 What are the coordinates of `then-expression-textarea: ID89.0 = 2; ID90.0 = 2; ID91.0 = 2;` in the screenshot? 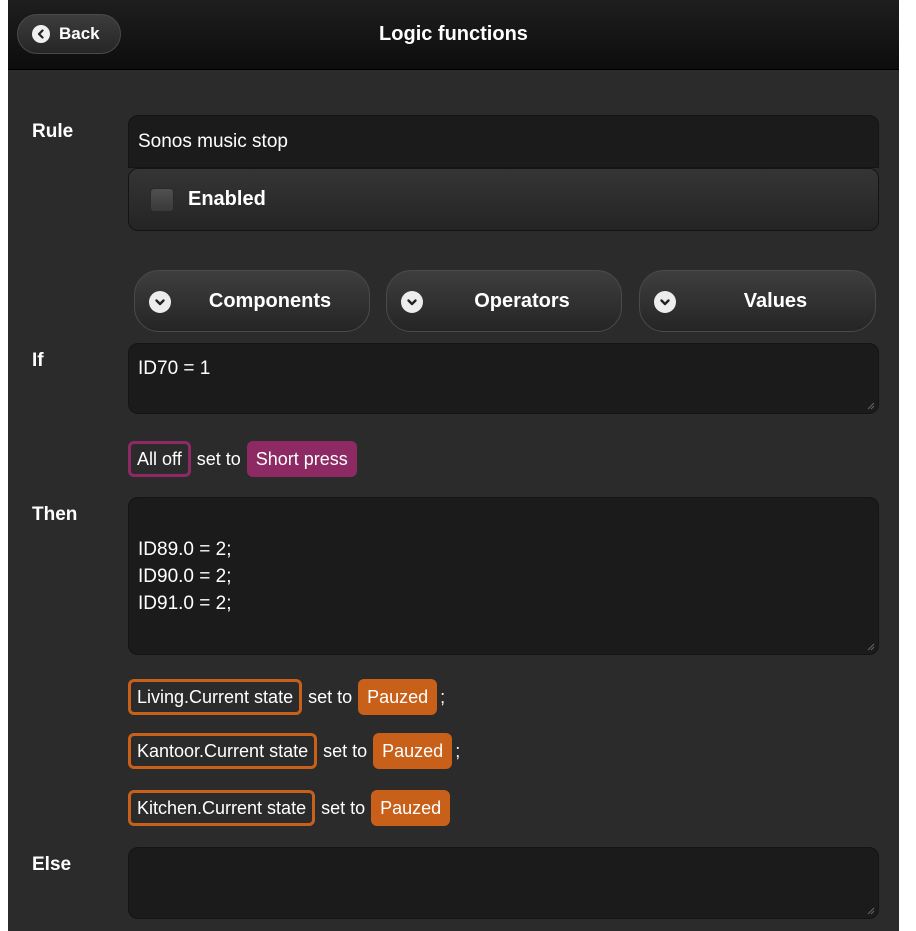 It's located at (503, 576).